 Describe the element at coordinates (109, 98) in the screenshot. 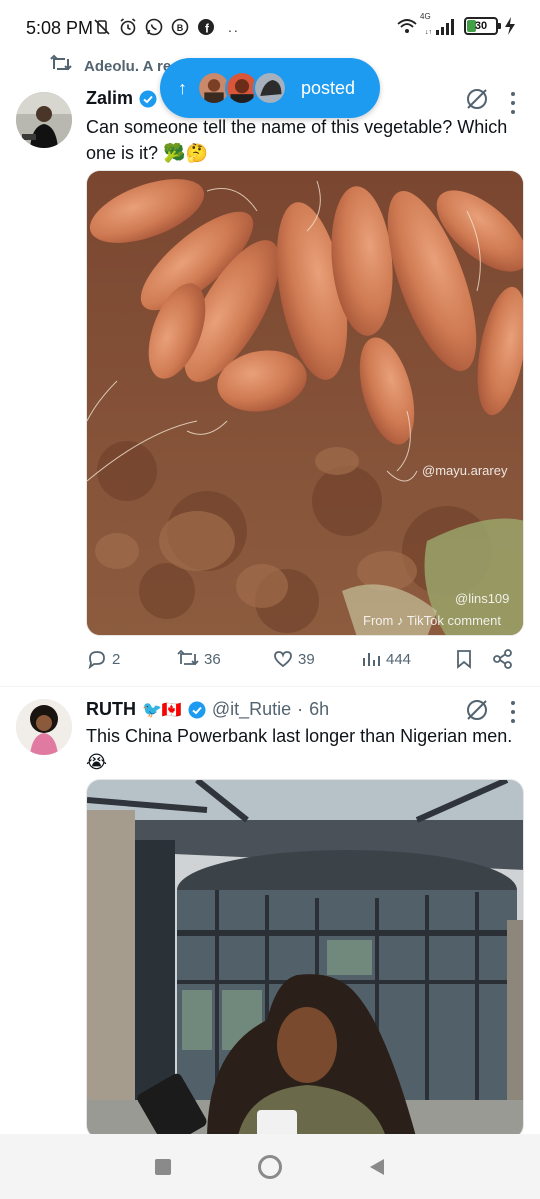

I see `display-name: Zalim` at that location.